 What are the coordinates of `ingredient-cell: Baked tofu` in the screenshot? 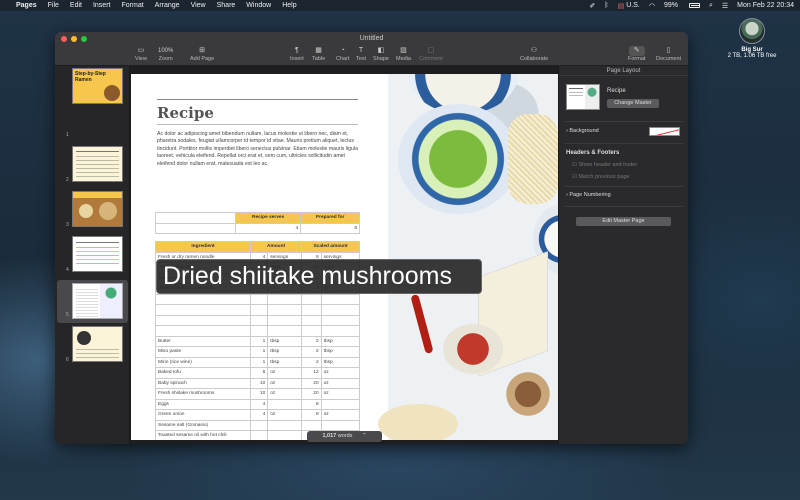 It's located at (203, 373).